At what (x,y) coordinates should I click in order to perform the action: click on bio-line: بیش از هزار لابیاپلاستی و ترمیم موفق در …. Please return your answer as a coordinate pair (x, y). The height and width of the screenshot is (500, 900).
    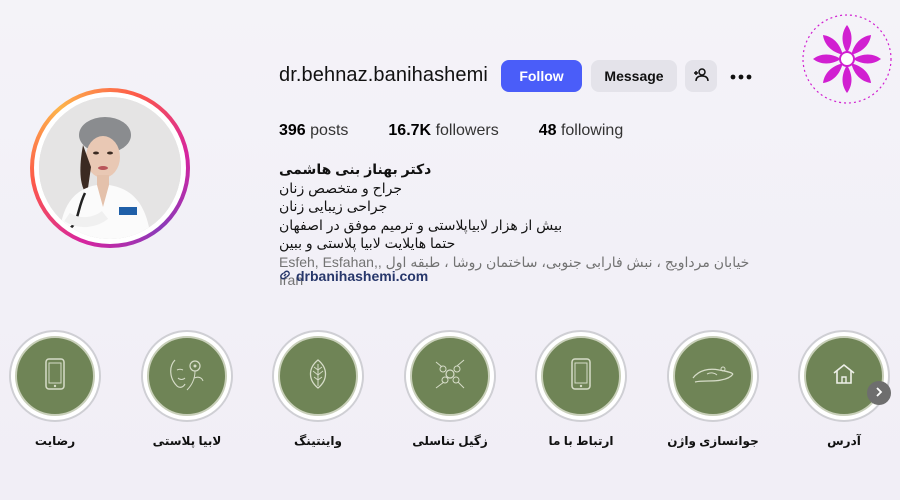
    Looking at the image, I should click on (421, 224).